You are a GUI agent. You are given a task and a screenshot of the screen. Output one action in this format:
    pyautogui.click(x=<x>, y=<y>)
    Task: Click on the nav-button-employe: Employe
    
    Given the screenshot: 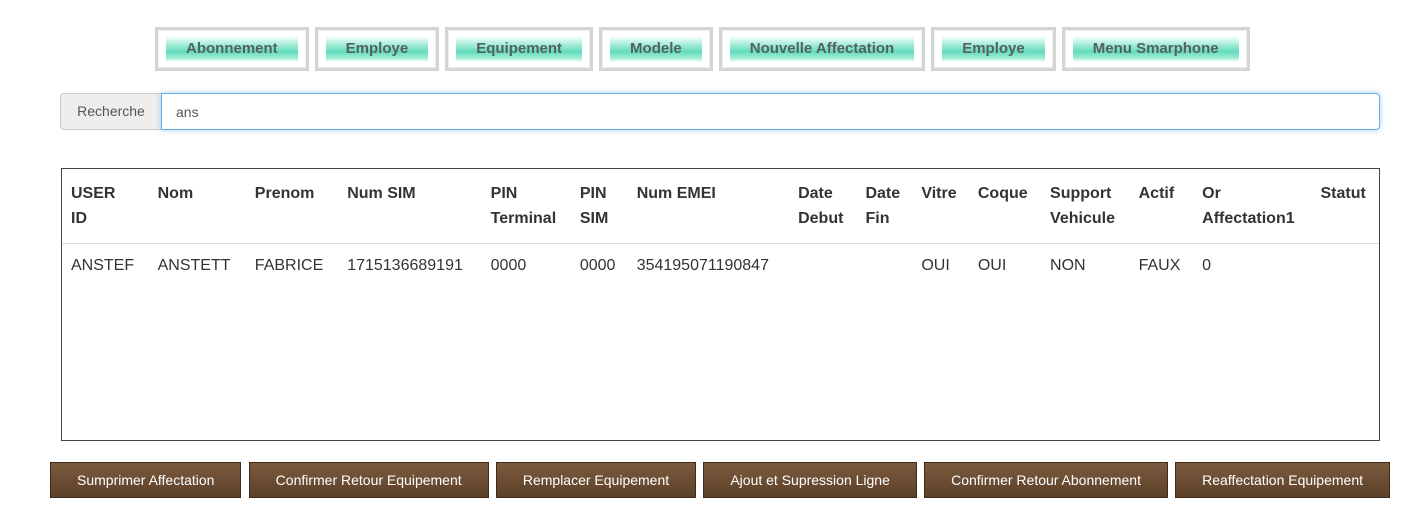 What is the action you would take?
    pyautogui.click(x=377, y=49)
    